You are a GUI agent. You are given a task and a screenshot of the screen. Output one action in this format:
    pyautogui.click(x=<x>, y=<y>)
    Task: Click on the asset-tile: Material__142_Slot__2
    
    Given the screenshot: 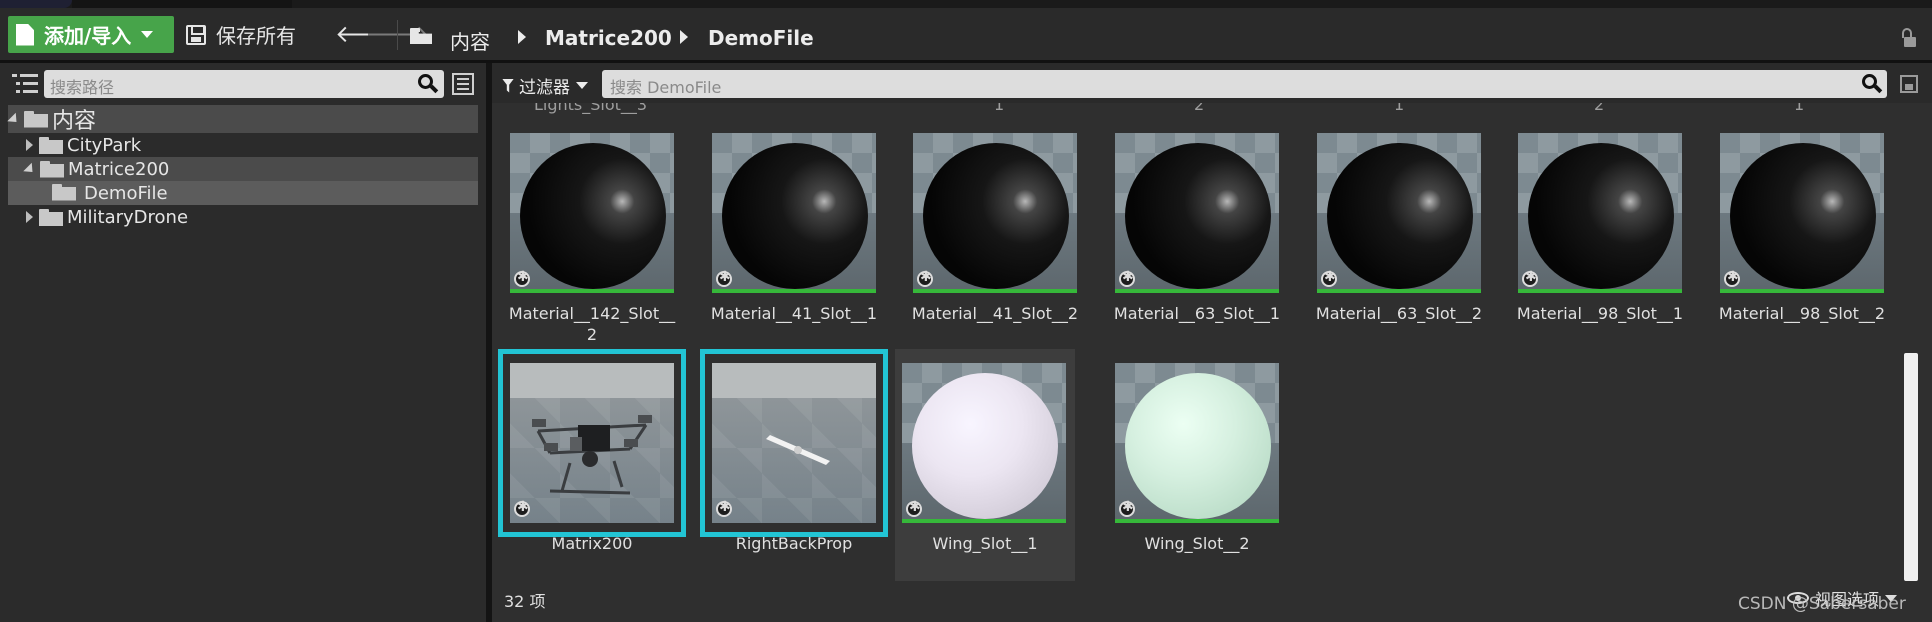 What is the action you would take?
    pyautogui.click(x=583, y=240)
    